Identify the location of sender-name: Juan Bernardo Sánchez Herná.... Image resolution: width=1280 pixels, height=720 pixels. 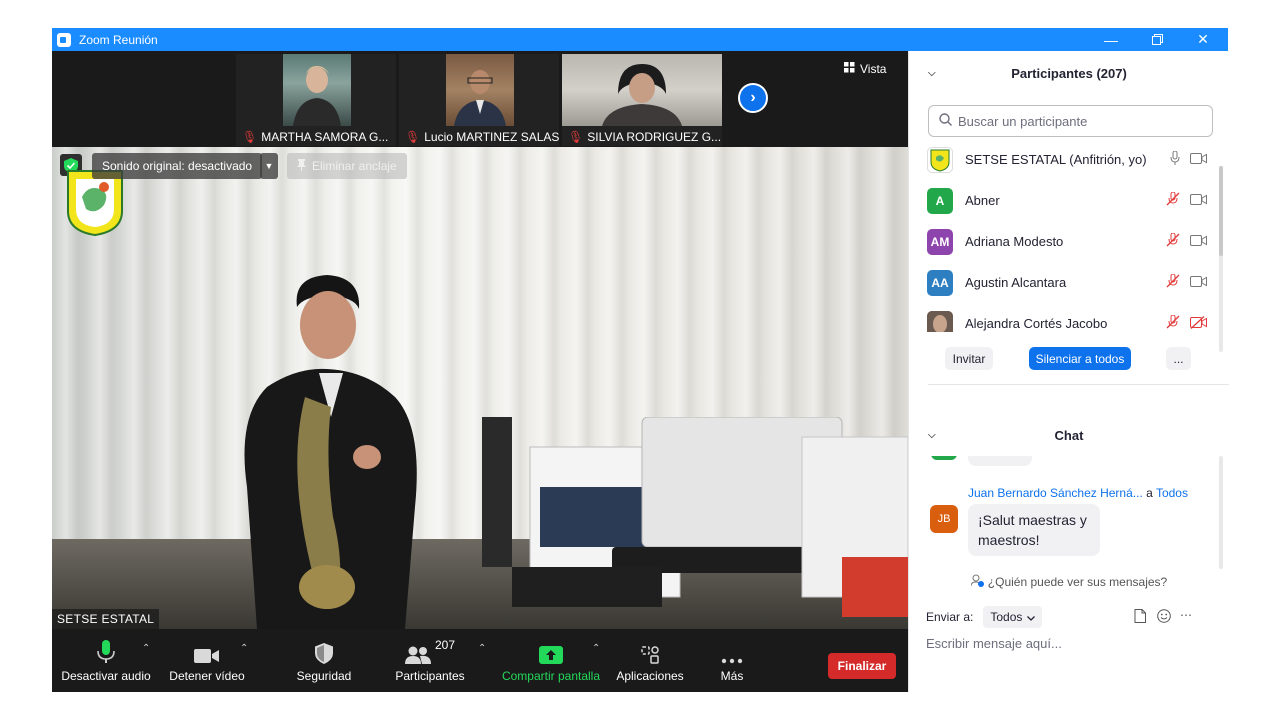
(1055, 493).